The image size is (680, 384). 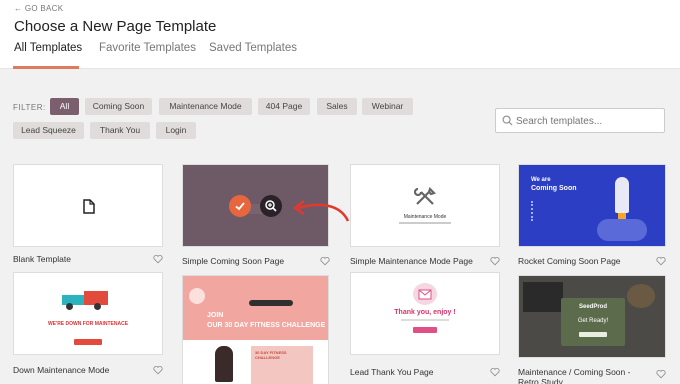 I want to click on filter-chip-login: Login, so click(x=176, y=130).